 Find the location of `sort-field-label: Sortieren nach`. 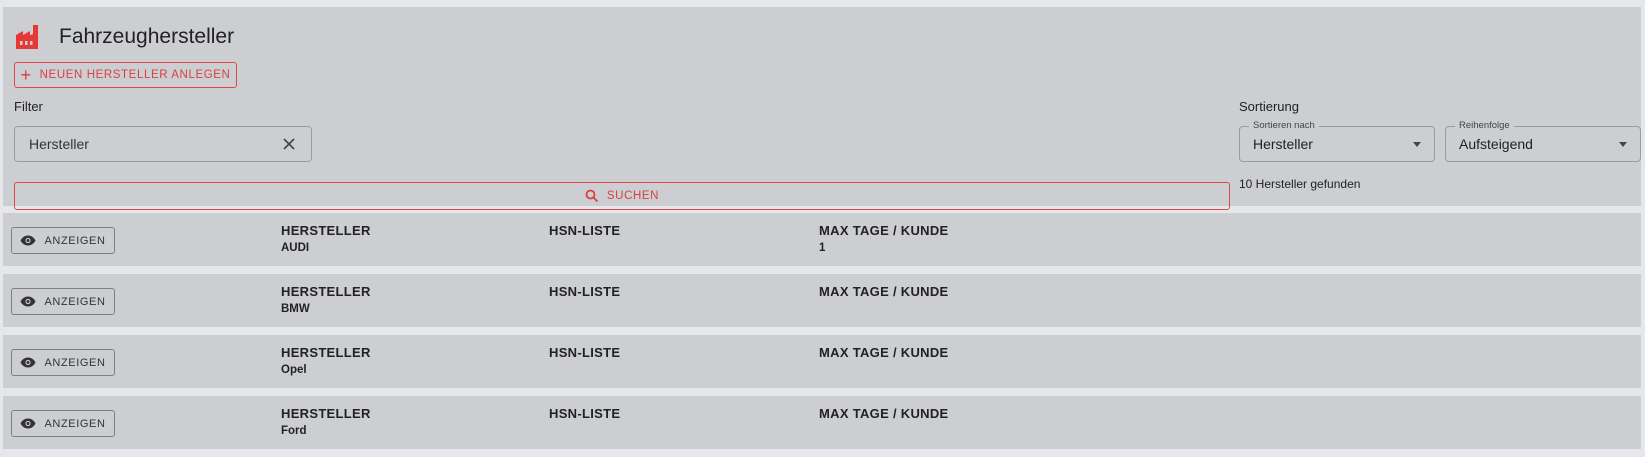

sort-field-label: Sortieren nach is located at coordinates (1284, 125).